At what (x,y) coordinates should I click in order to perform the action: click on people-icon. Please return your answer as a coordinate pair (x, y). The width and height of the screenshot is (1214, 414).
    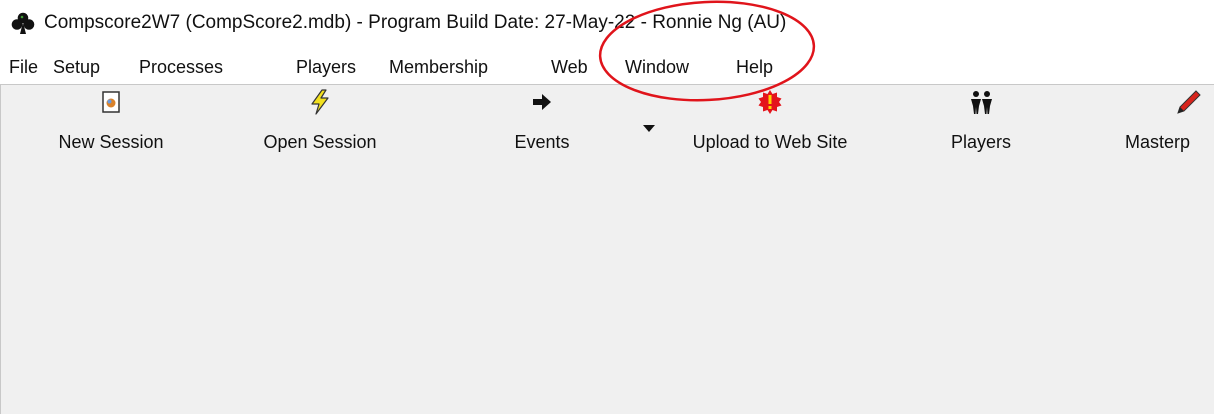
    Looking at the image, I should click on (981, 102).